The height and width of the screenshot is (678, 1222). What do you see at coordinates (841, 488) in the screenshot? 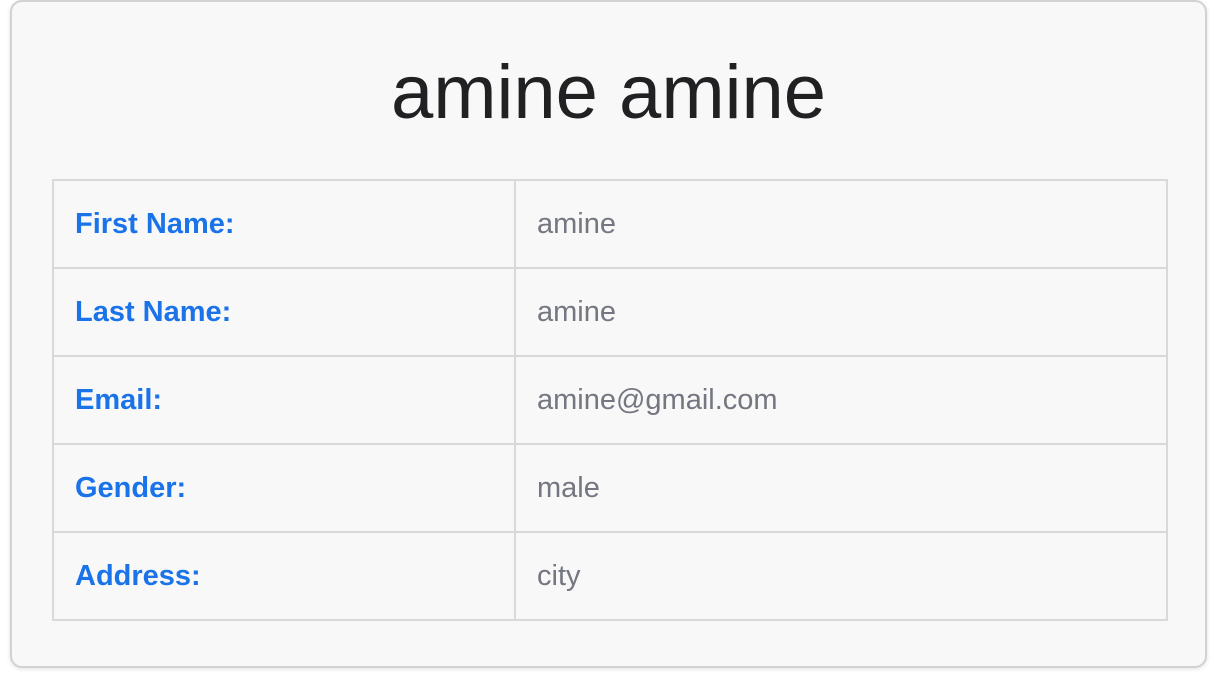
I see `gender-value: male` at bounding box center [841, 488].